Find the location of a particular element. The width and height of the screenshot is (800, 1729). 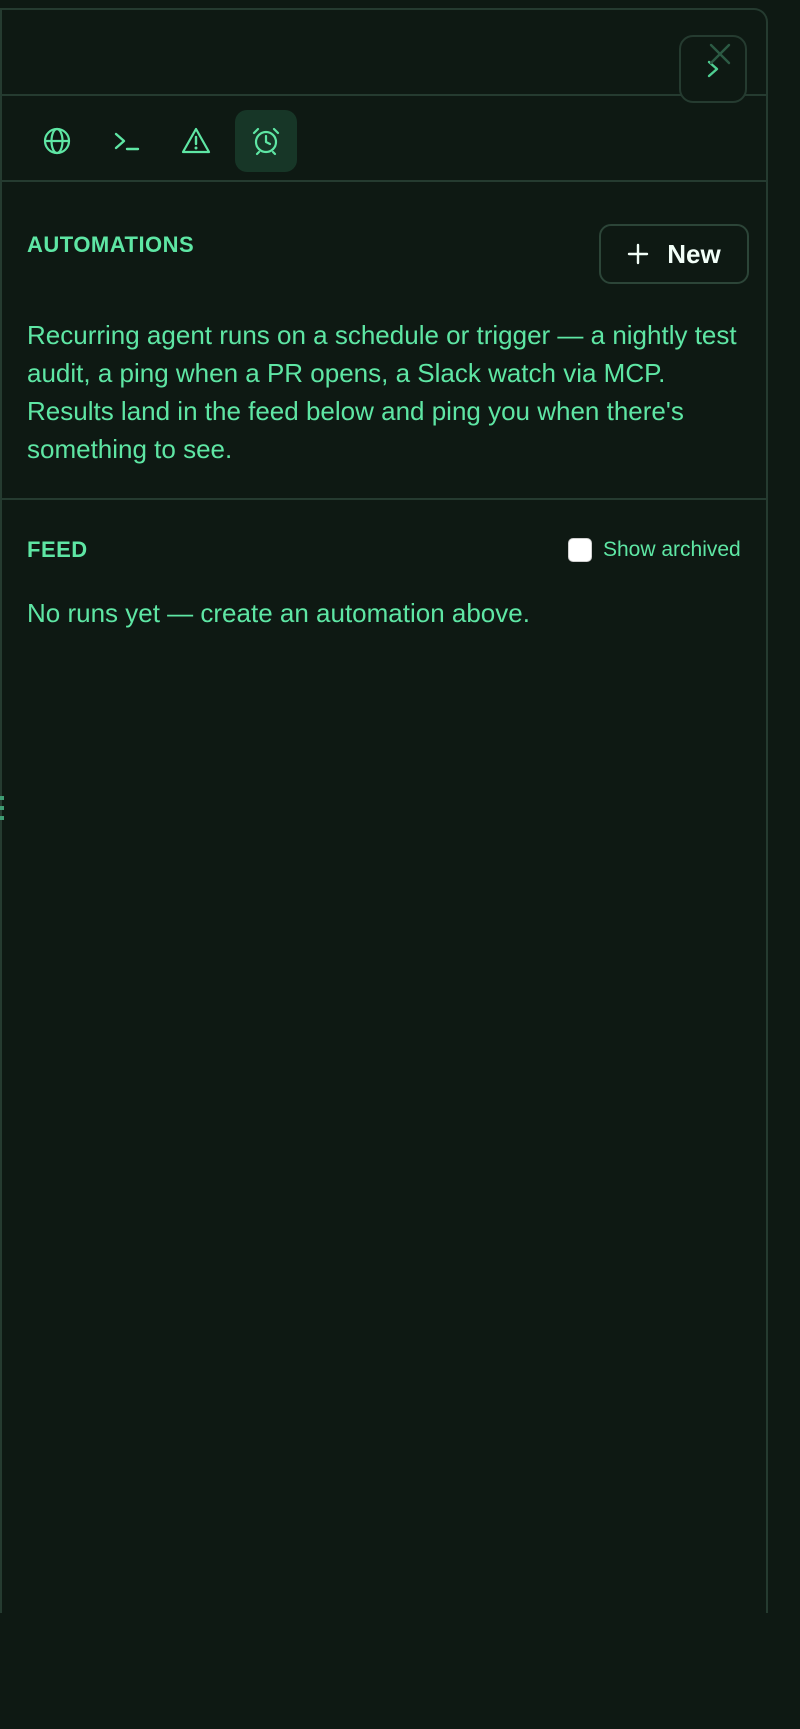

tab-automations is located at coordinates (266, 141).